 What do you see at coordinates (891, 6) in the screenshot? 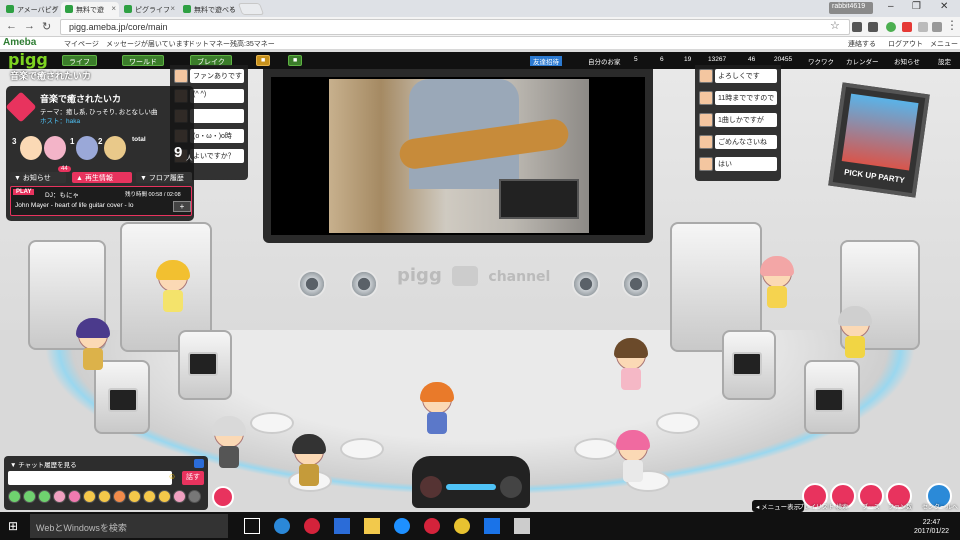
I see `minimize-icon: –` at bounding box center [891, 6].